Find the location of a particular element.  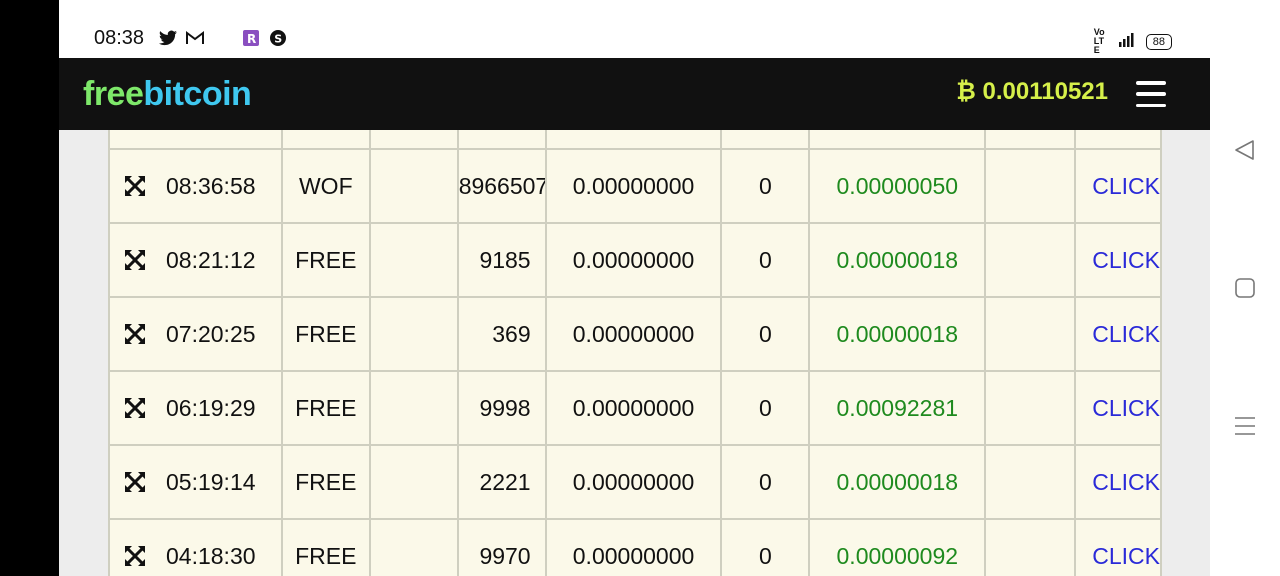

roll-number-cell: 8966507 is located at coordinates (503, 186).